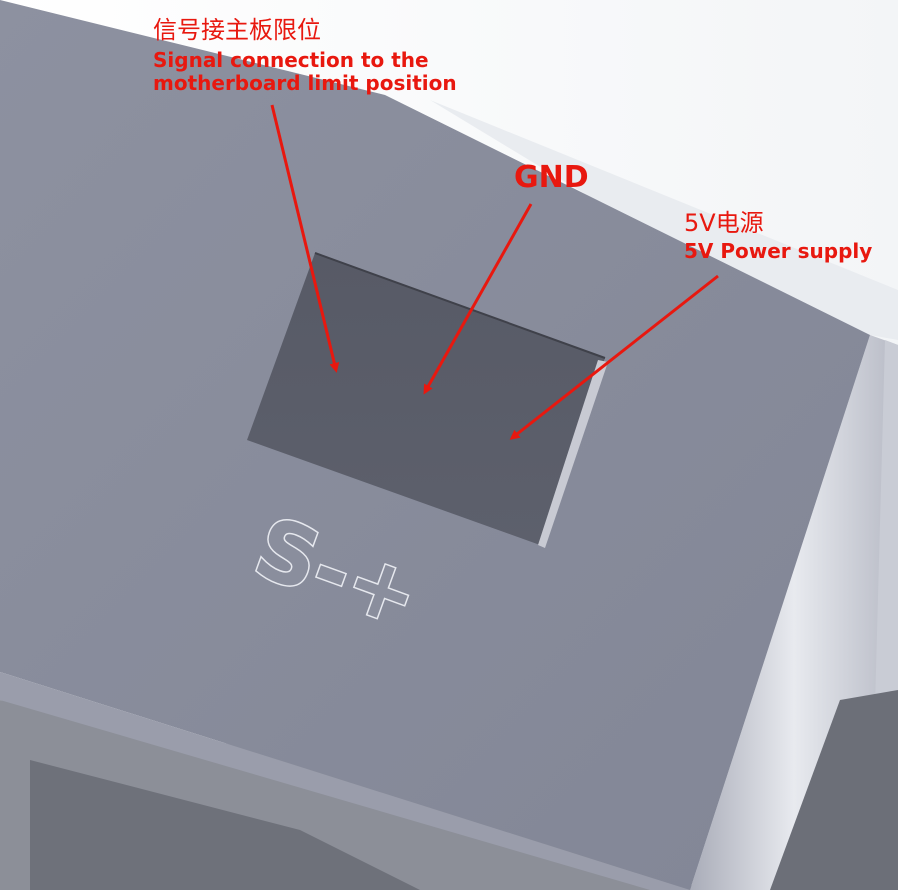 The height and width of the screenshot is (890, 898). Describe the element at coordinates (778, 251) in the screenshot. I see `power-label-en: 5V Power supply` at that location.